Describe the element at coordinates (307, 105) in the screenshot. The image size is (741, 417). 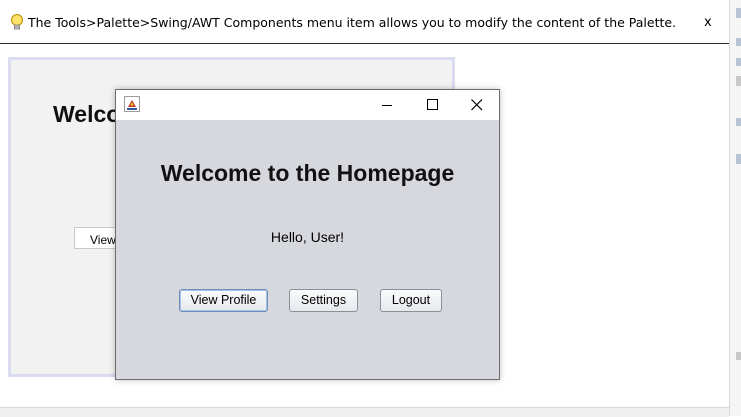
I see `window-titlebar` at that location.